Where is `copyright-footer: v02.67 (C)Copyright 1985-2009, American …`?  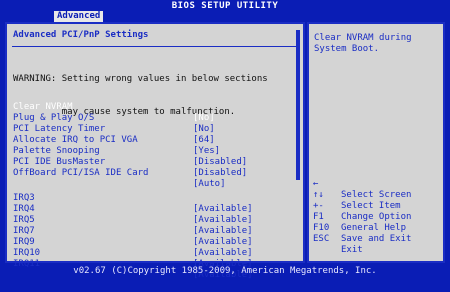
copyright-footer: v02.67 (C)Copyright 1985-2009, American … is located at coordinates (225, 271).